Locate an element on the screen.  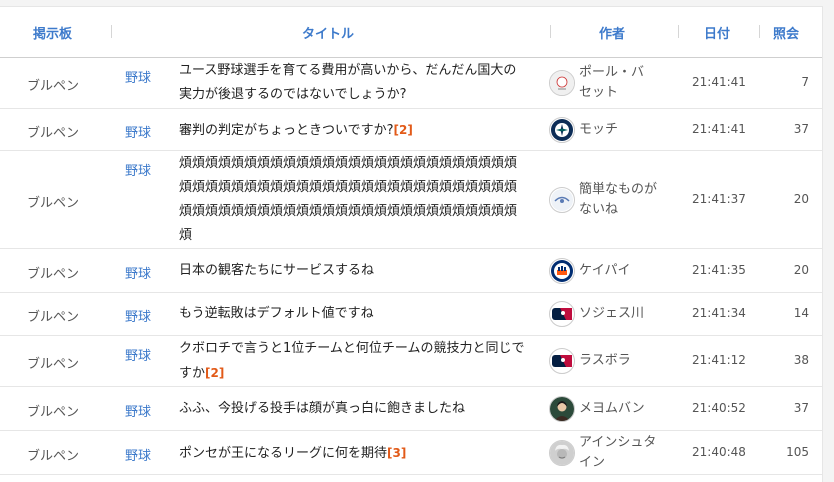
post-title-link: クボロチで言うと1位チームと何位チームの競技力と同じで すか[2] is located at coordinates (364, 361).